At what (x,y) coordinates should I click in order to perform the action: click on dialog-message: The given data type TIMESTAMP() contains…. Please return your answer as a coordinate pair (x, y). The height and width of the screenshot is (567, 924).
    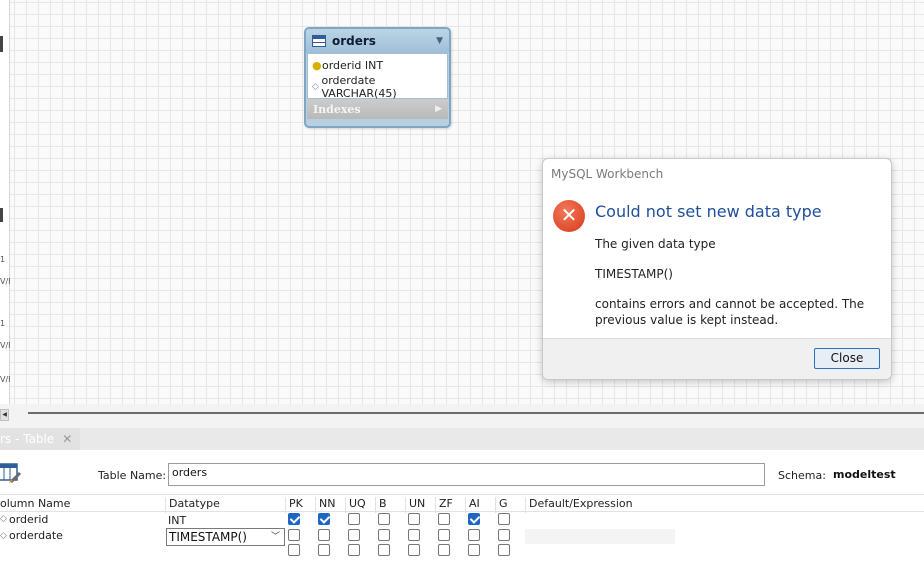
    Looking at the image, I should click on (741, 289).